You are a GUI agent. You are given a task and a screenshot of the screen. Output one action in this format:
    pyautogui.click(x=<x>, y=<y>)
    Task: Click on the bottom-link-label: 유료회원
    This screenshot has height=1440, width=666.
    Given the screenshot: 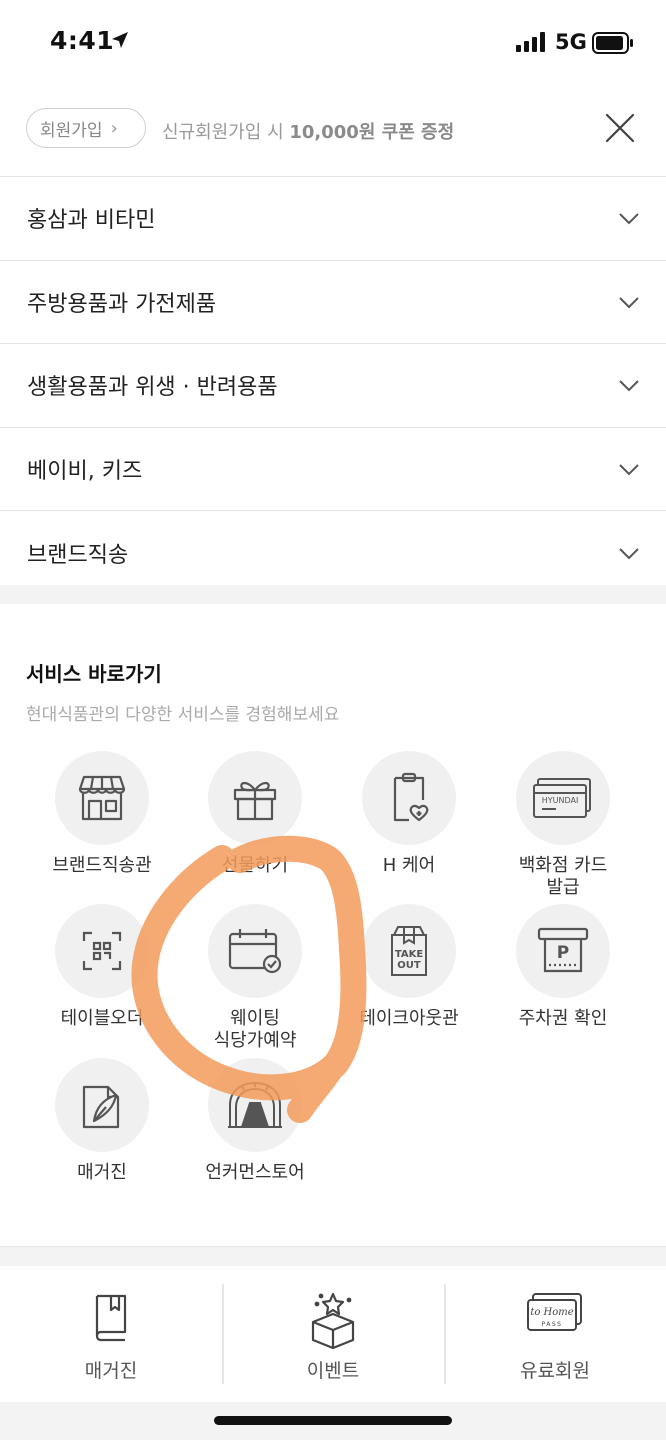 What is the action you would take?
    pyautogui.click(x=555, y=1371)
    